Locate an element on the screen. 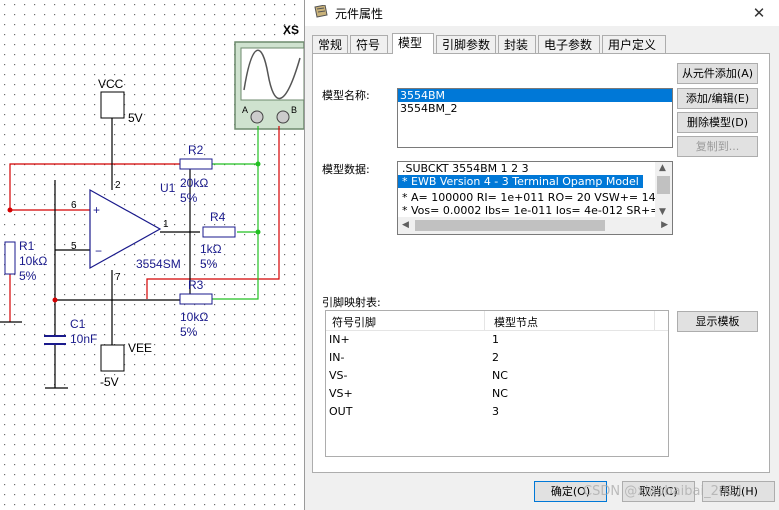 This screenshot has height=510, width=779. r3-value: 10kΩ is located at coordinates (194, 317).